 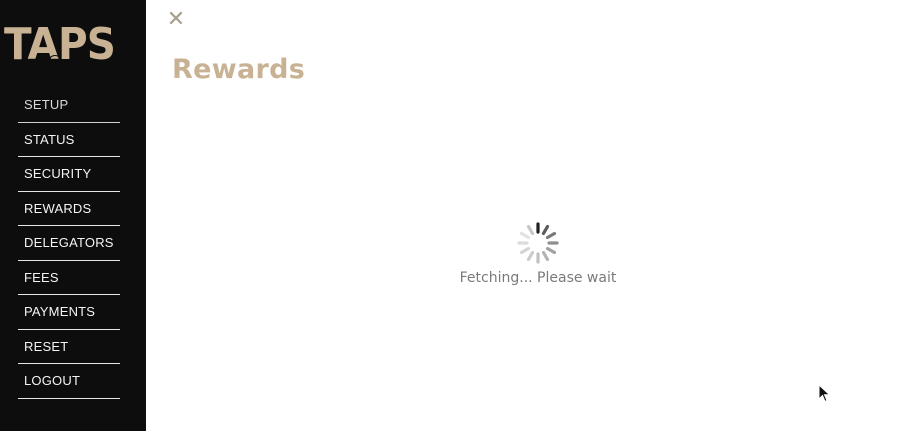 I want to click on spinner-icon, so click(x=538, y=243).